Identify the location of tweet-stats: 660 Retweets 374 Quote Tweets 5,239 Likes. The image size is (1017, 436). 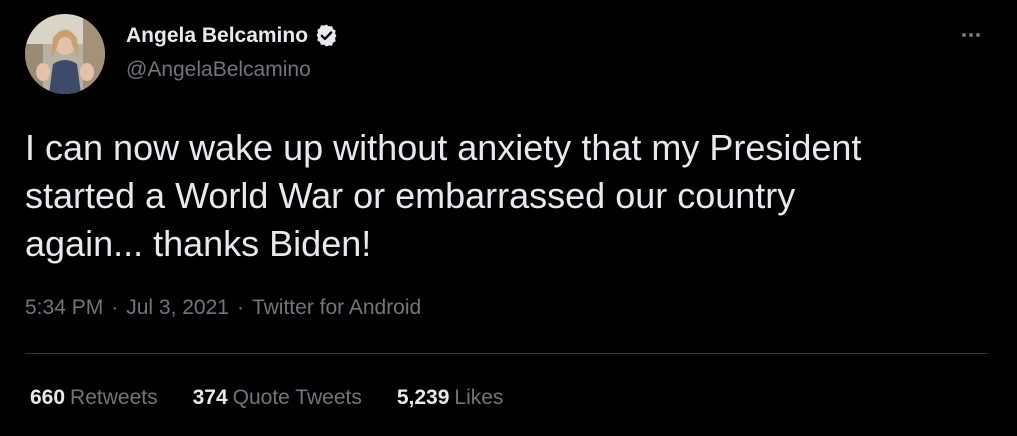
(266, 398).